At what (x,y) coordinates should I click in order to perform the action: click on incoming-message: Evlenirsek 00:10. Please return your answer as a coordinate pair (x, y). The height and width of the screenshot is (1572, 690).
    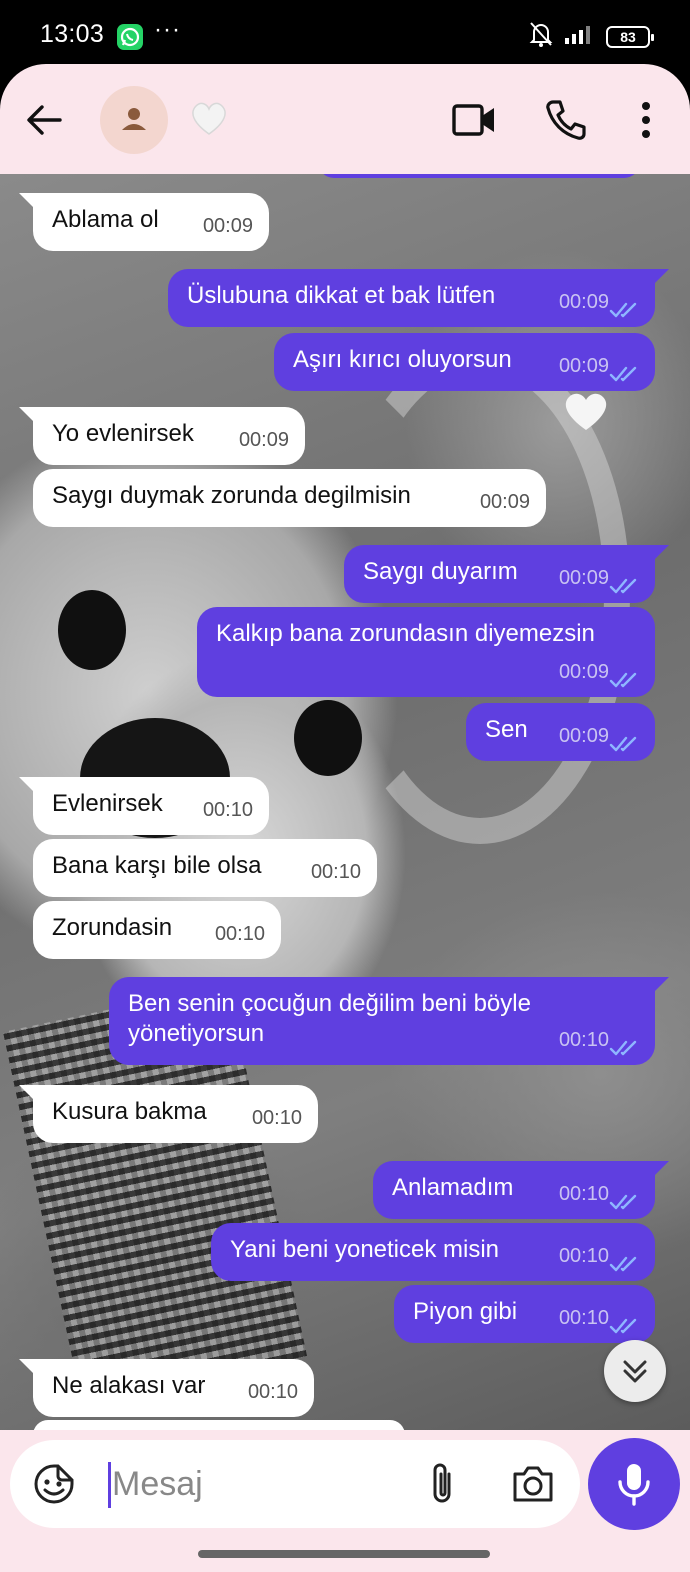
    Looking at the image, I should click on (144, 806).